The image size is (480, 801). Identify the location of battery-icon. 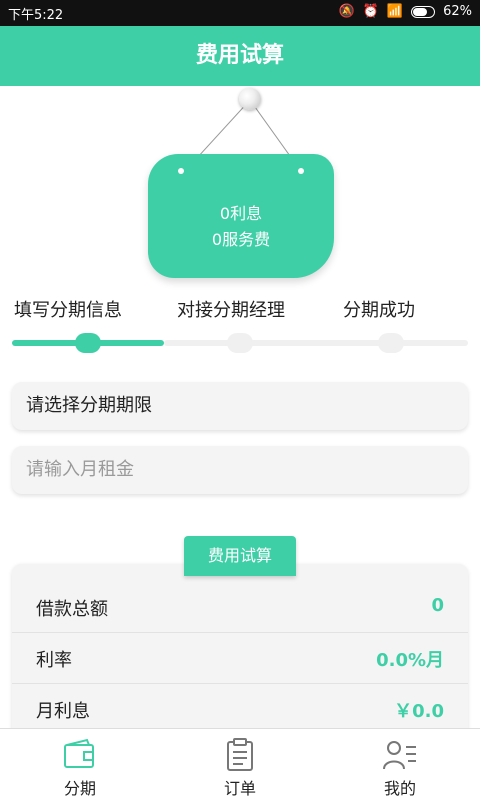
(423, 11).